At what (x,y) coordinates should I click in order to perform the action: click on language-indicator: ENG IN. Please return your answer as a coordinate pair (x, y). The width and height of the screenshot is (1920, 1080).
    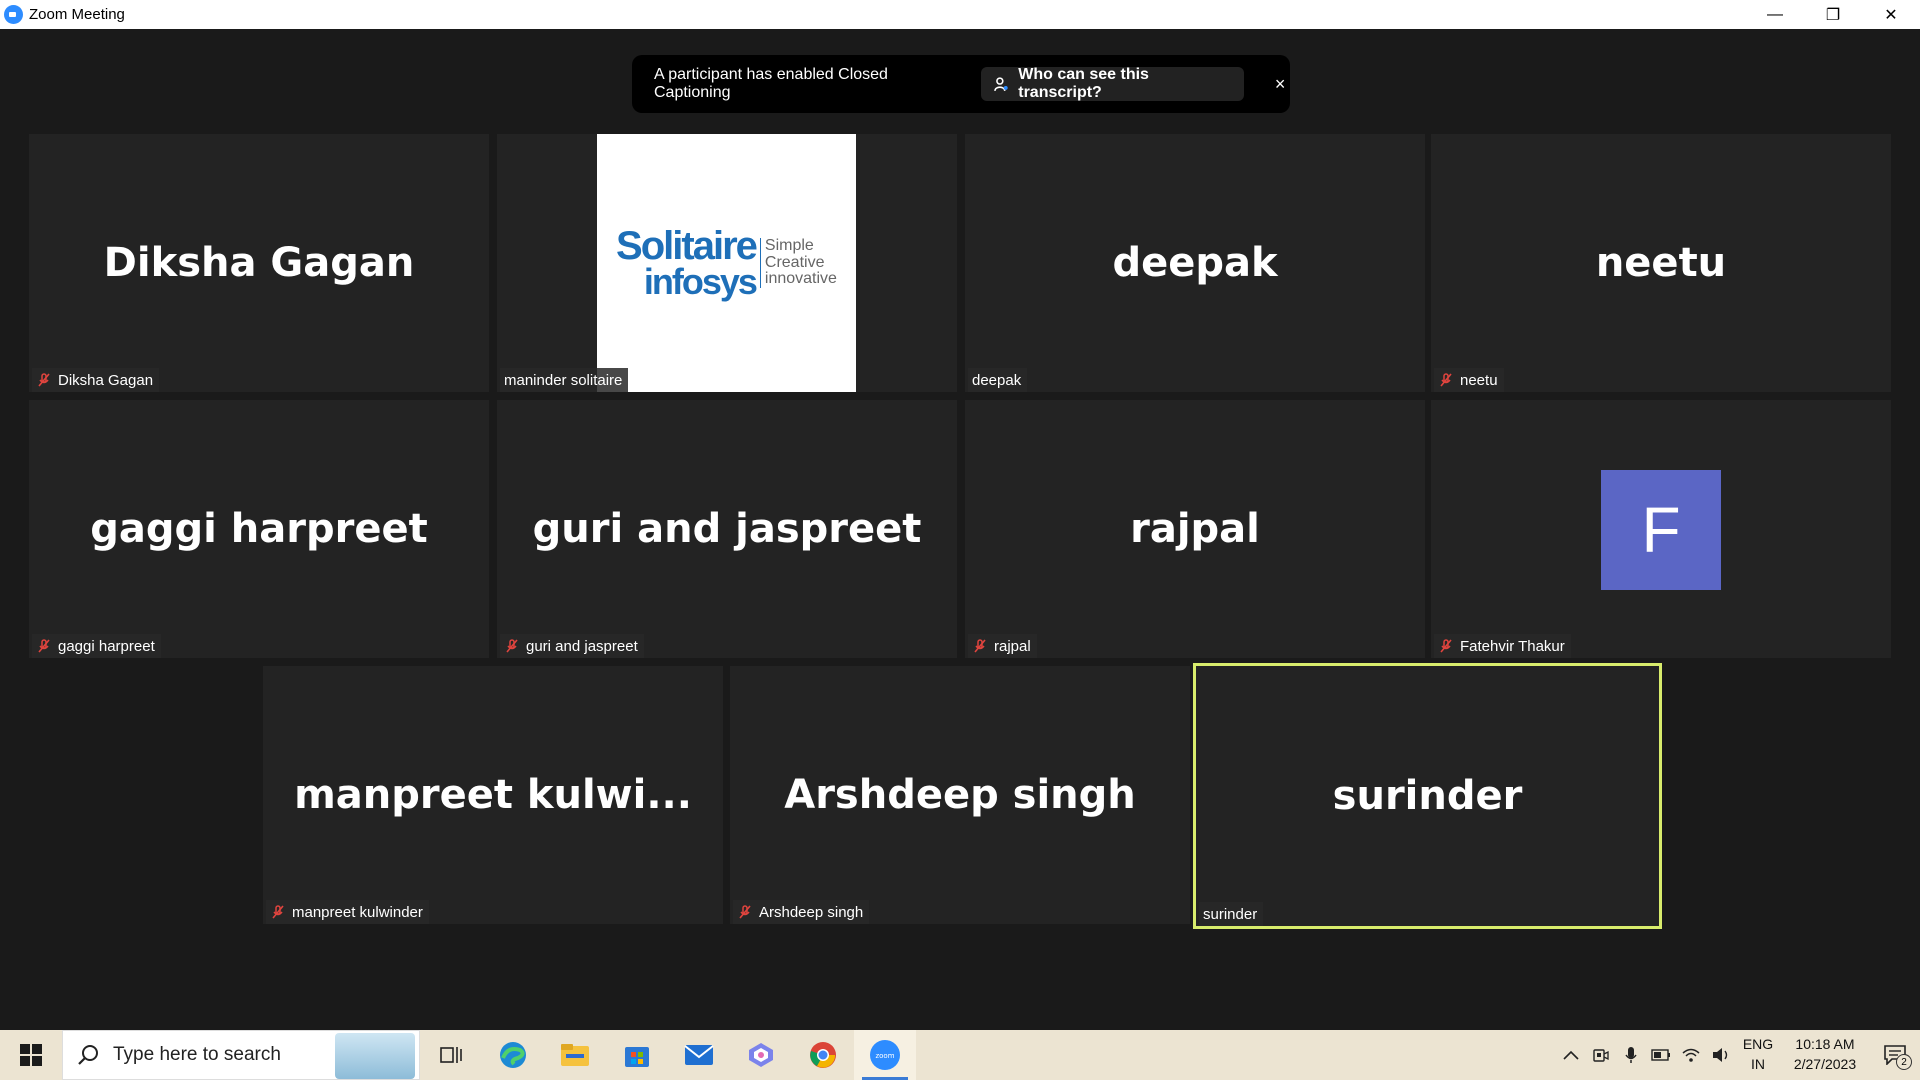
    Looking at the image, I should click on (1758, 1055).